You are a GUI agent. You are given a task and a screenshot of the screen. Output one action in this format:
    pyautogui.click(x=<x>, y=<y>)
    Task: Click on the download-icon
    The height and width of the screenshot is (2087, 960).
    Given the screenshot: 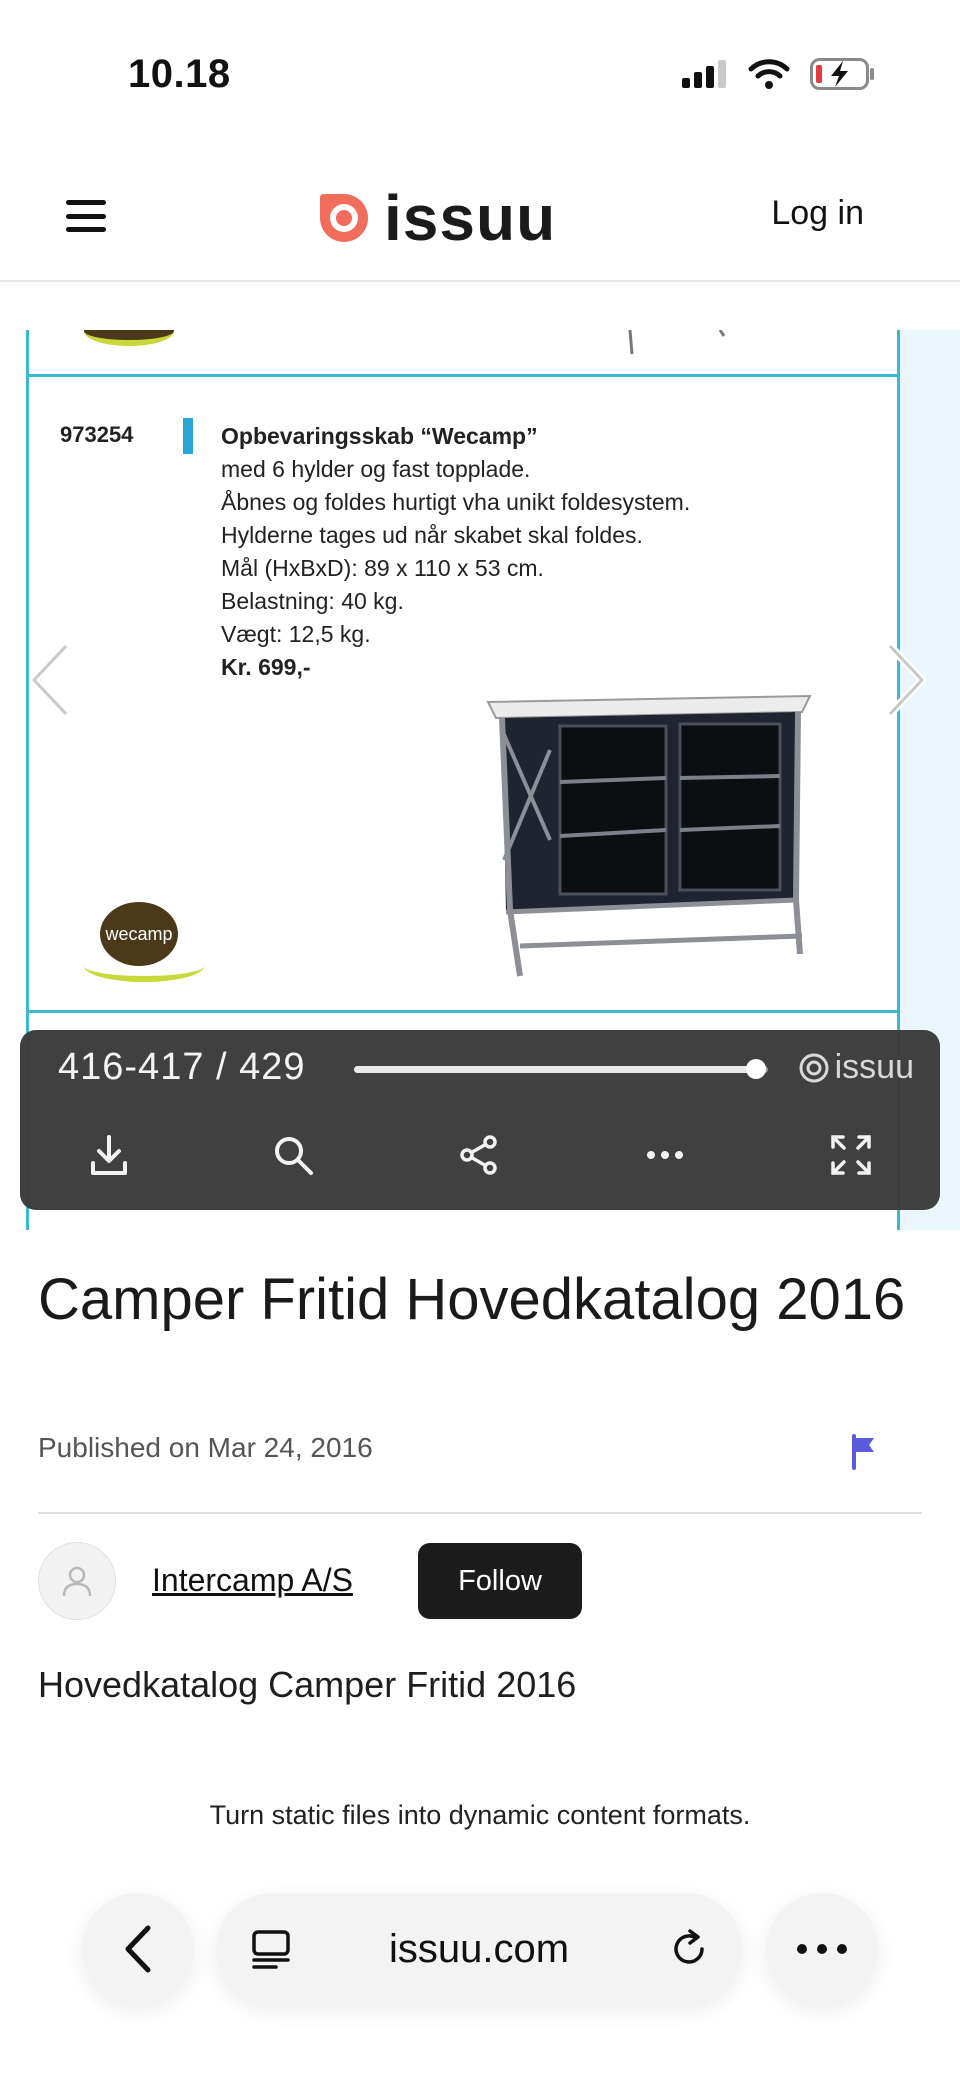 What is the action you would take?
    pyautogui.click(x=109, y=1155)
    